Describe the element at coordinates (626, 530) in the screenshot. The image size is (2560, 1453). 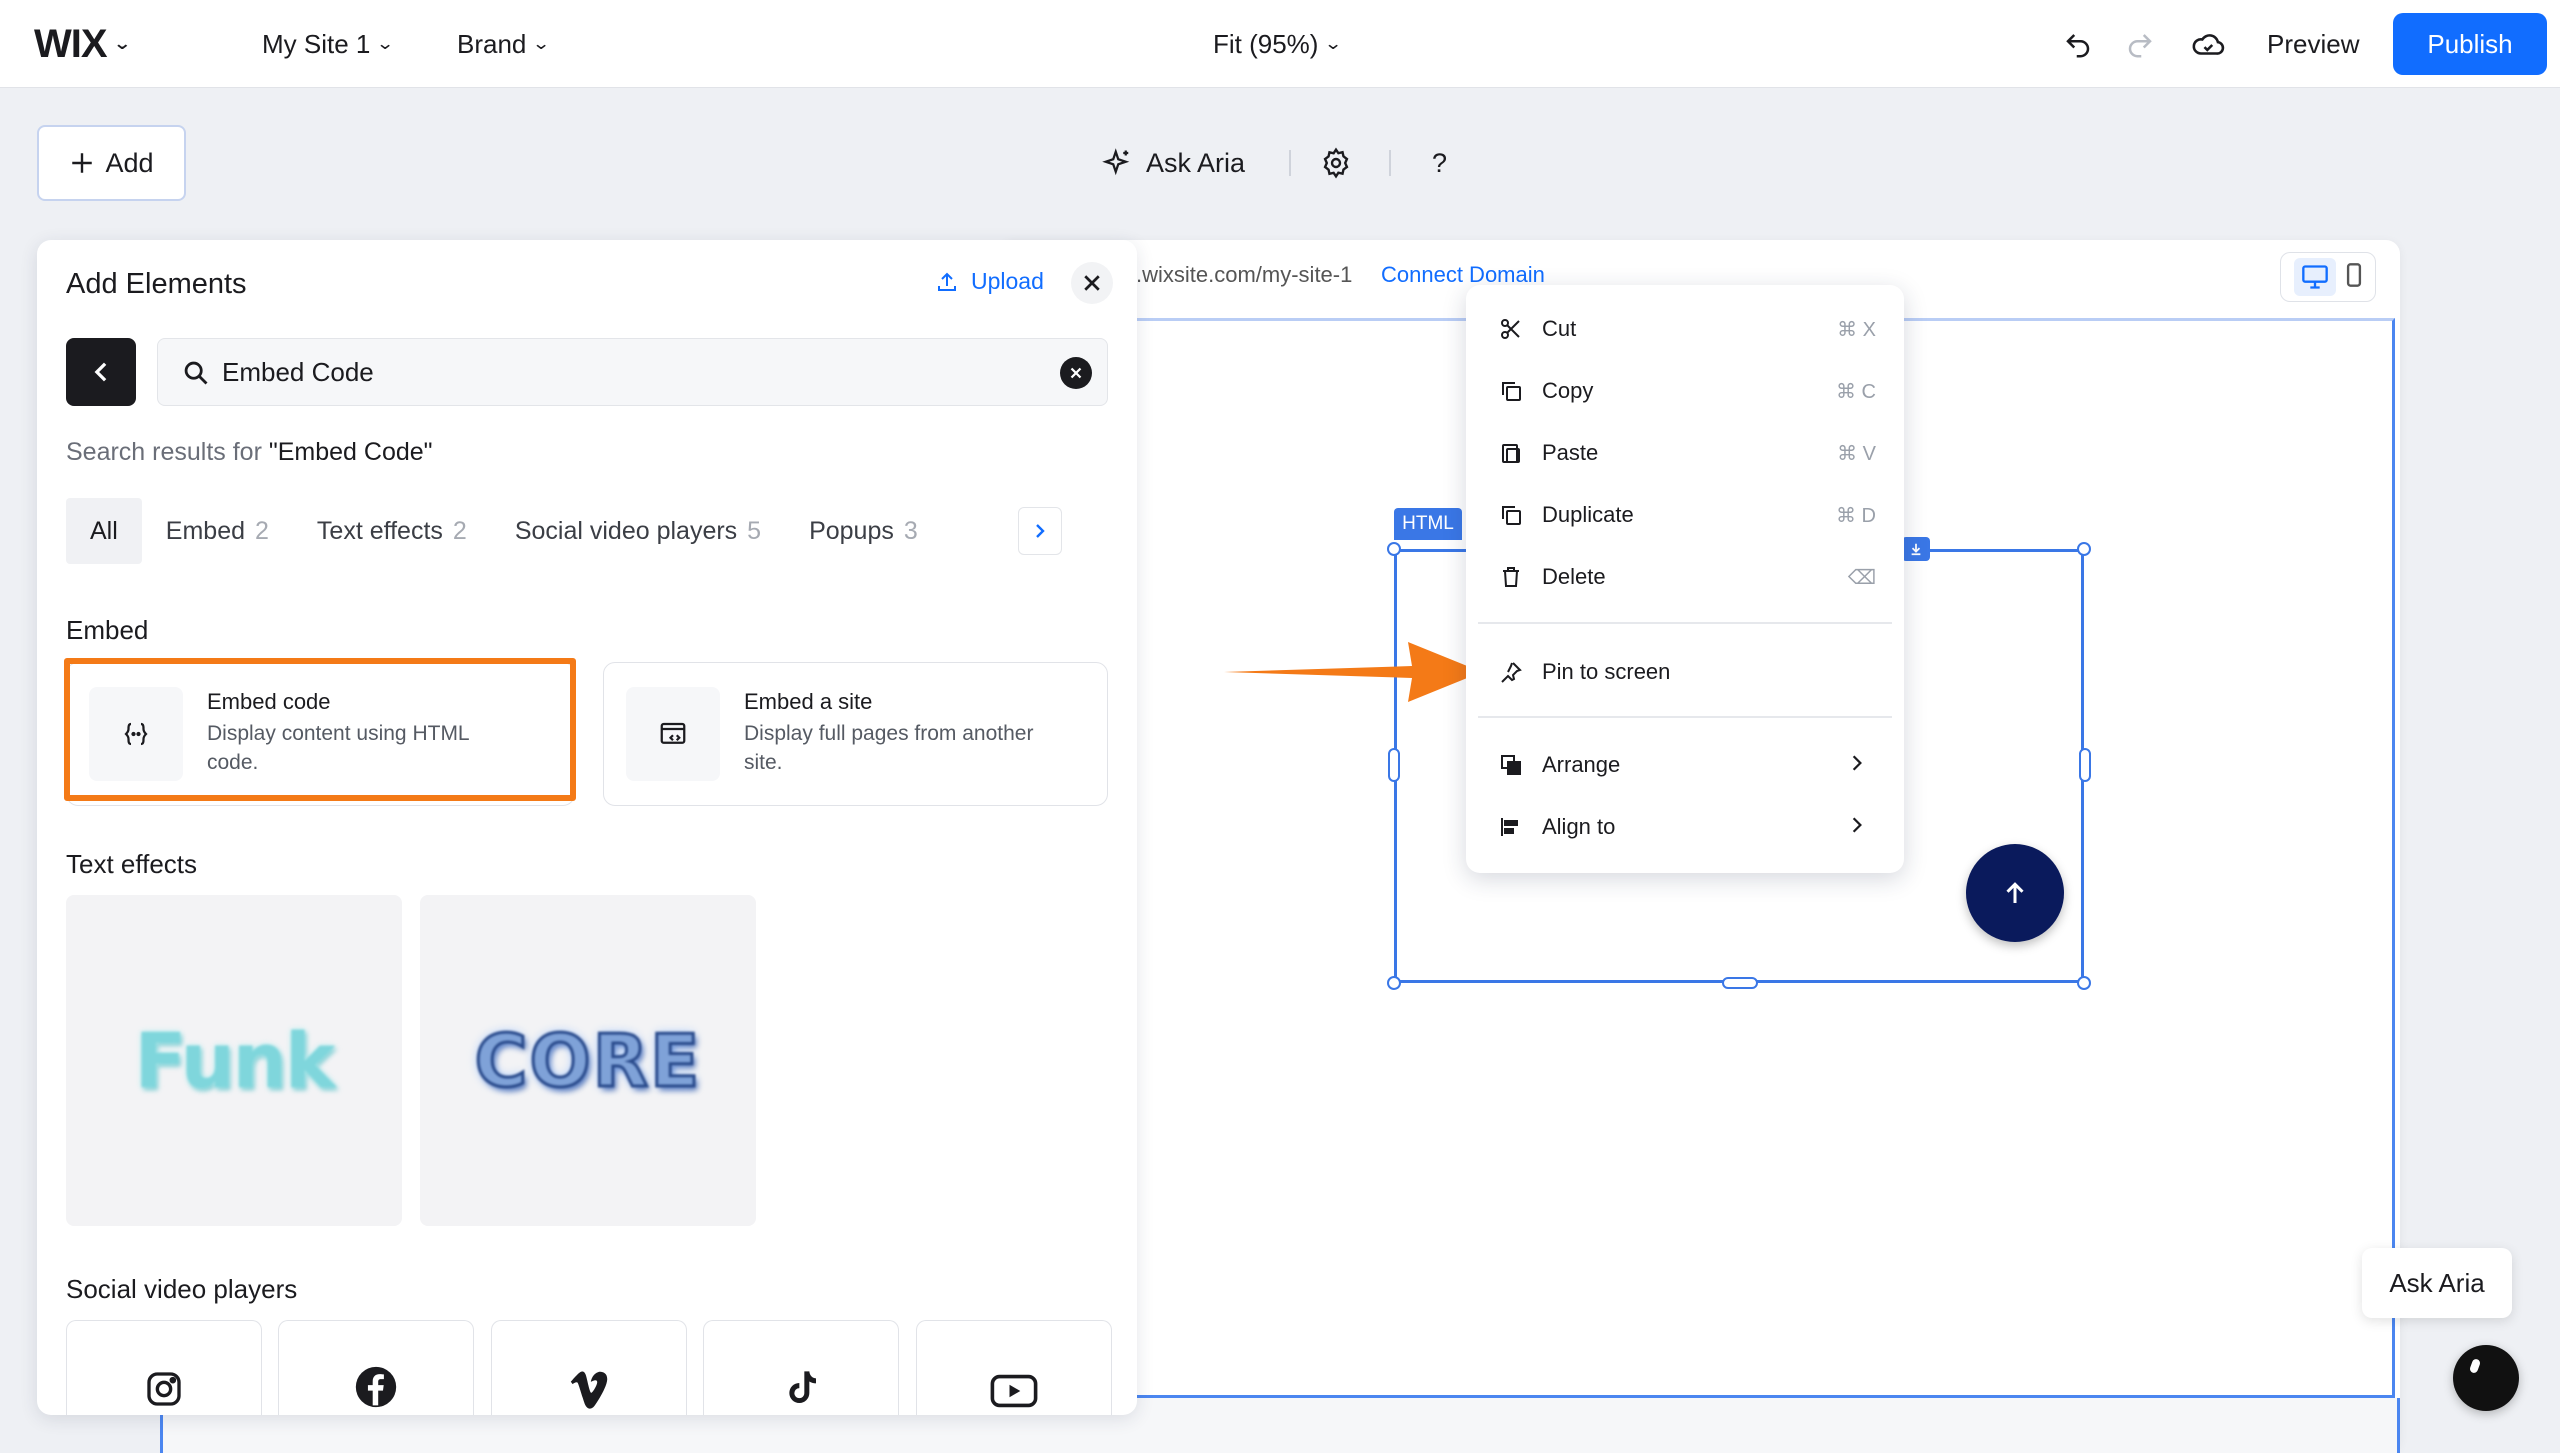
I see `tab-label: Social video players` at that location.